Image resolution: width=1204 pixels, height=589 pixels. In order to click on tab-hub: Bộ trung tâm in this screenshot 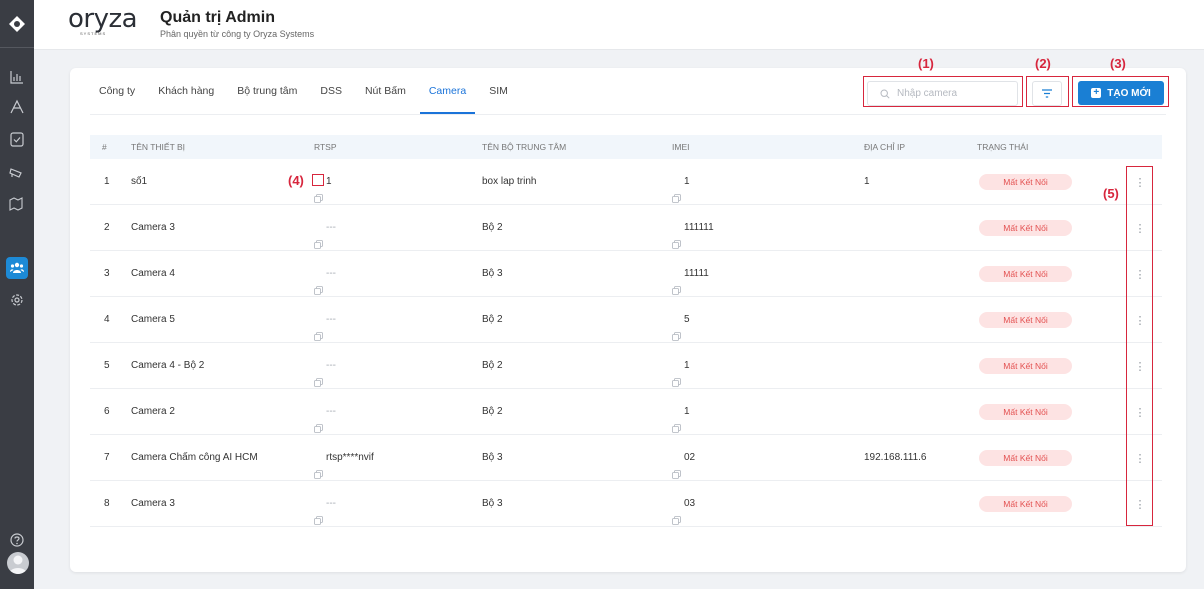, I will do `click(267, 91)`.